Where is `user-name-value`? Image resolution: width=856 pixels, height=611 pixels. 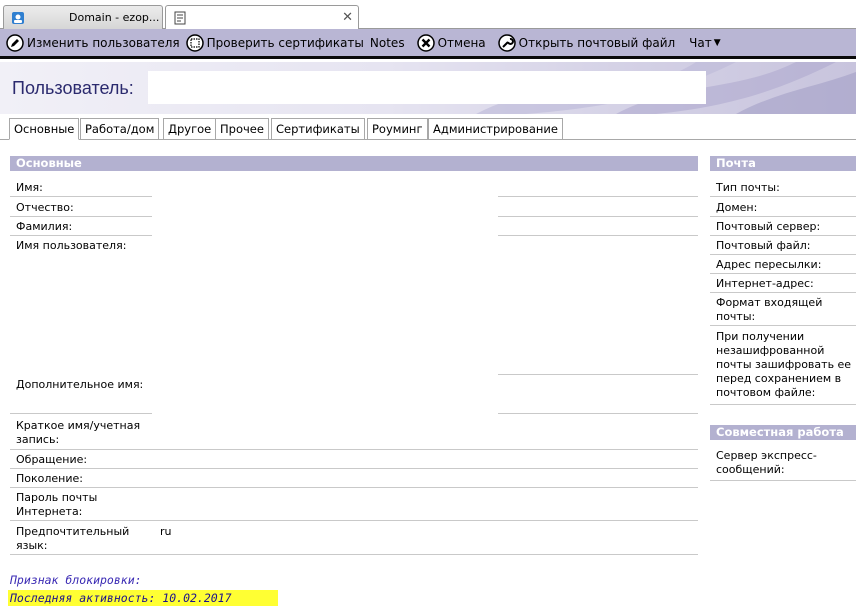 user-name-value is located at coordinates (427, 87).